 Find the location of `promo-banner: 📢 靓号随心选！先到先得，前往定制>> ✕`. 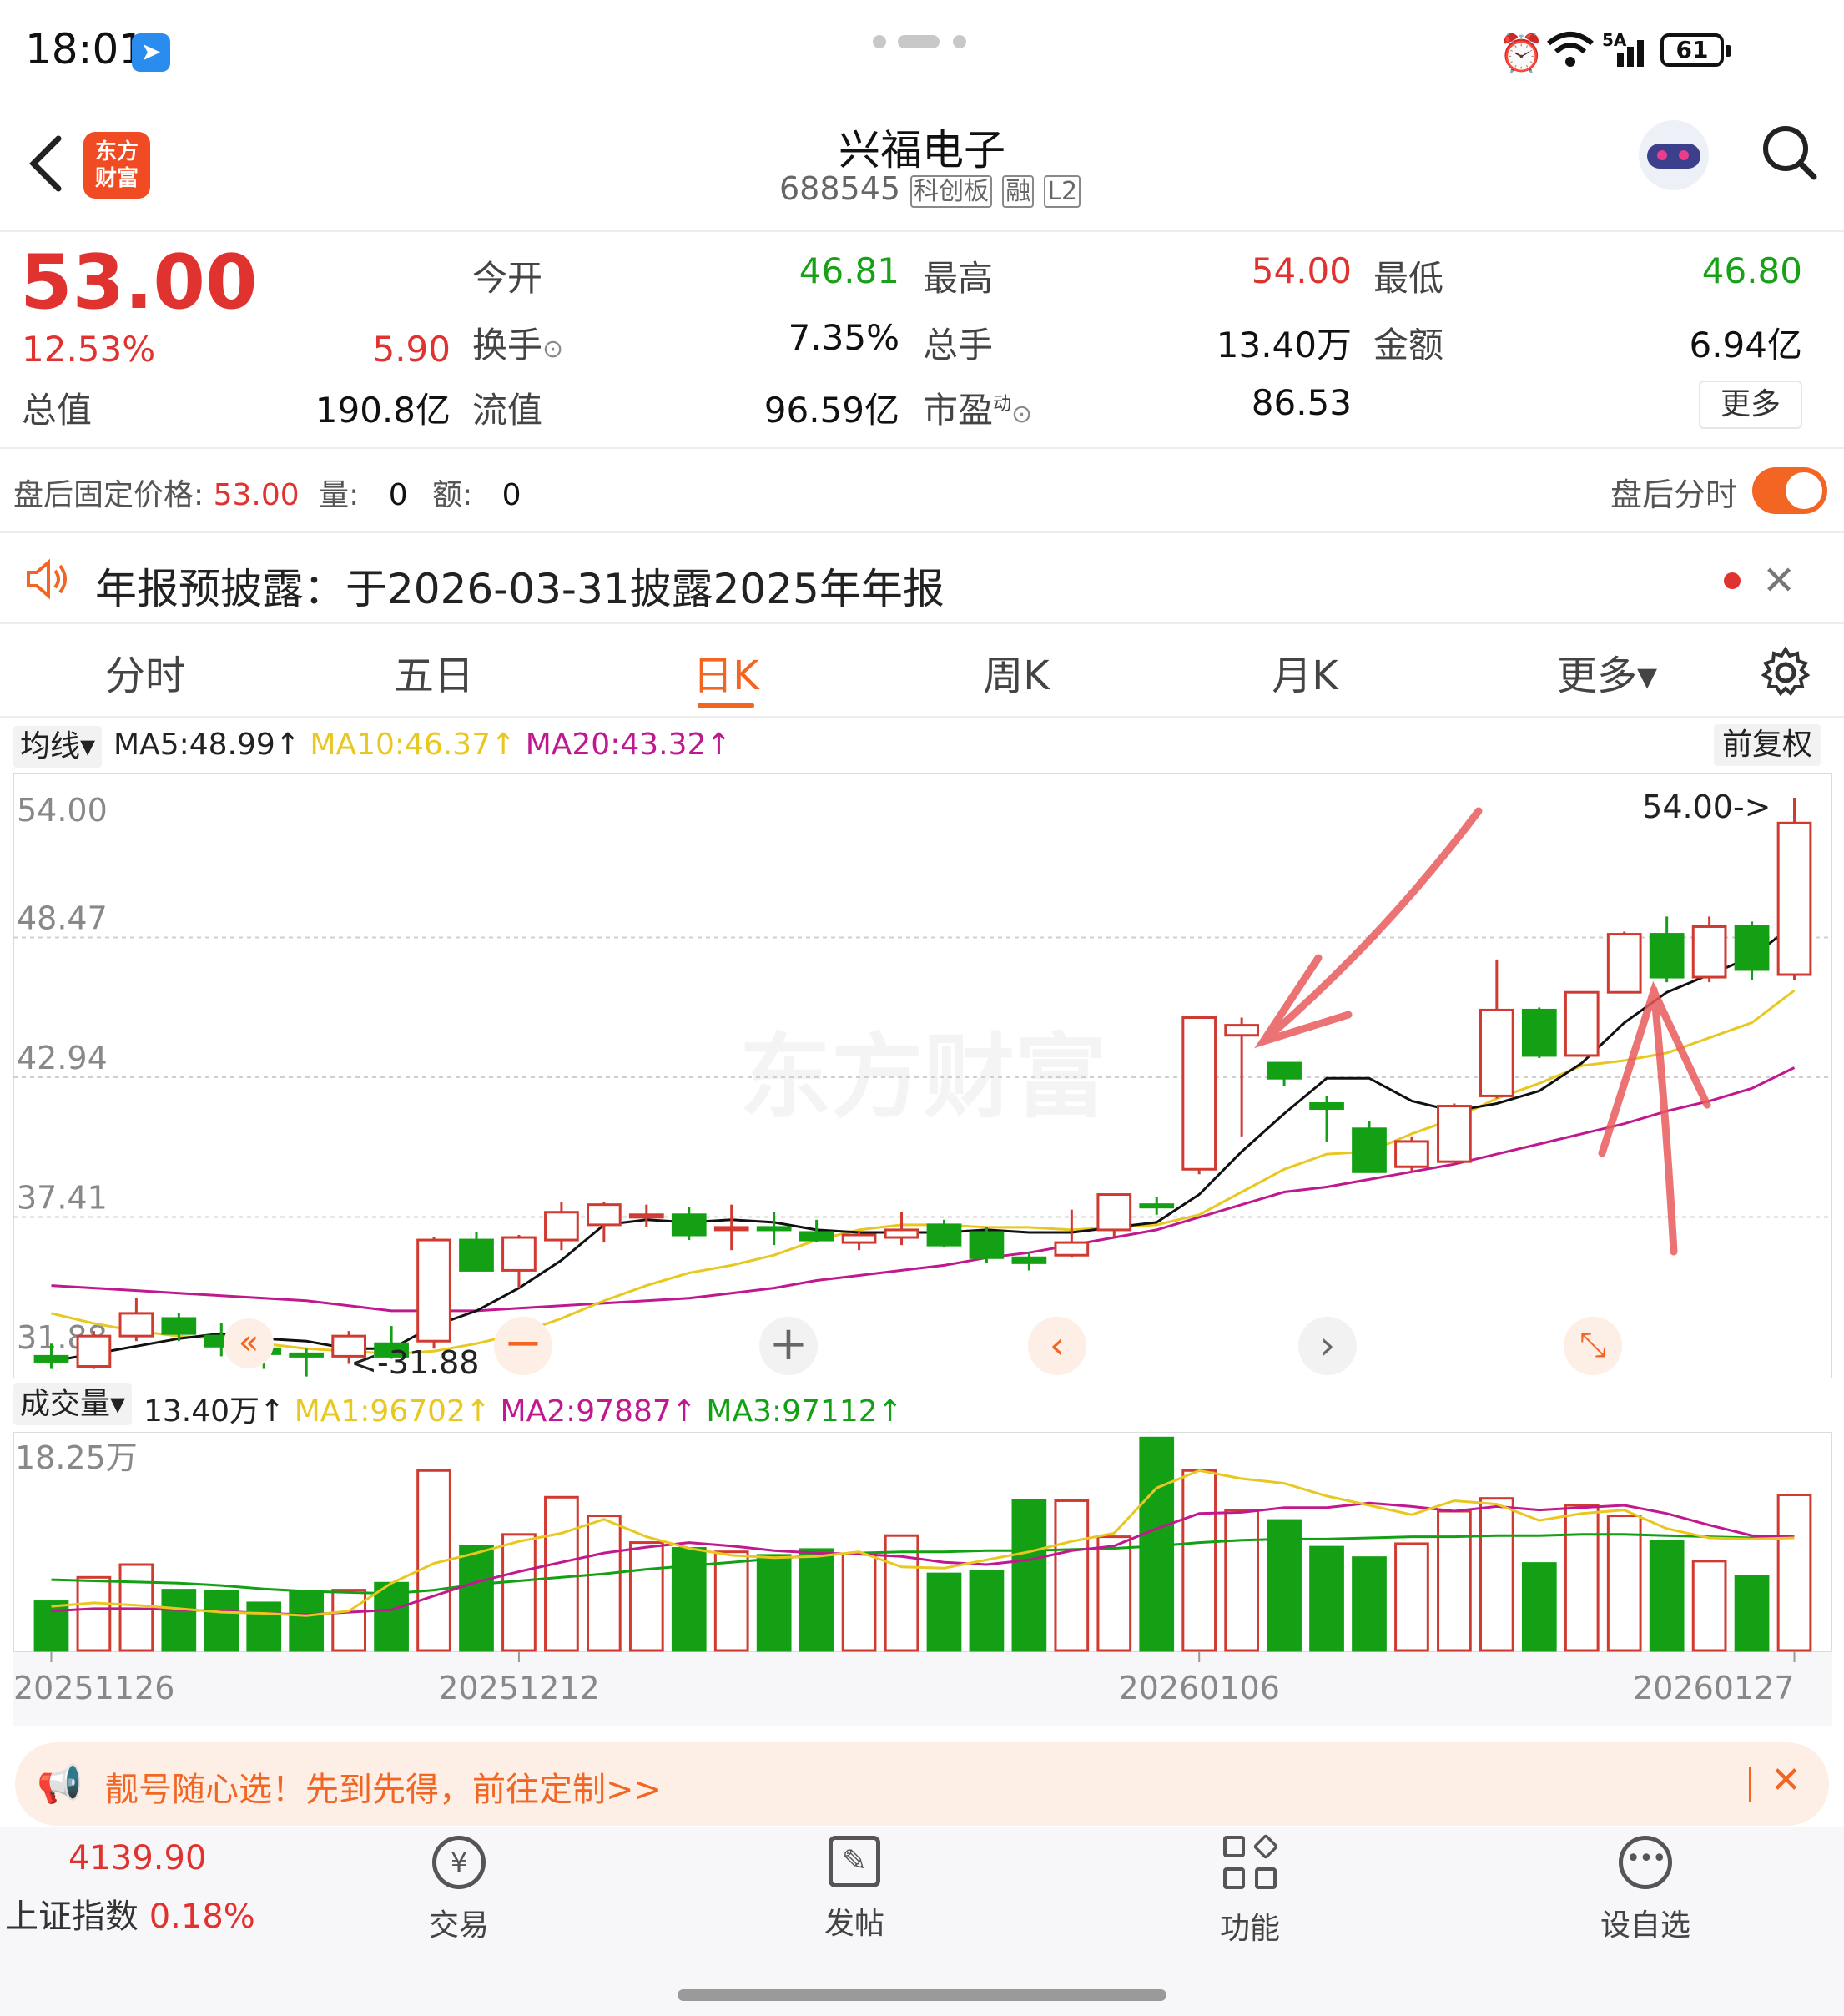

promo-banner: 📢 靓号随心选！先到先得，前往定制>> ✕ is located at coordinates (922, 1784).